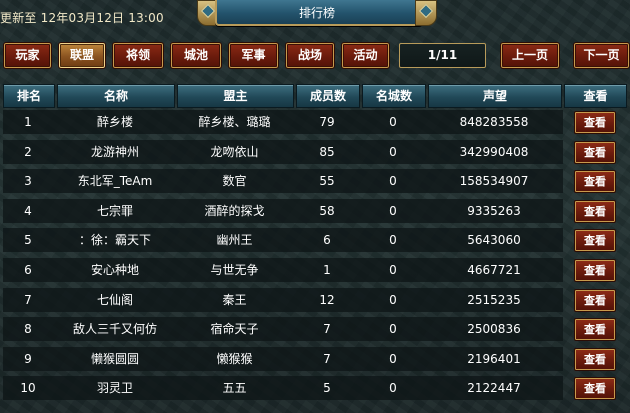 The width and height of the screenshot is (630, 413). I want to click on cell-alliance-name: 龙游神州, so click(114, 151).